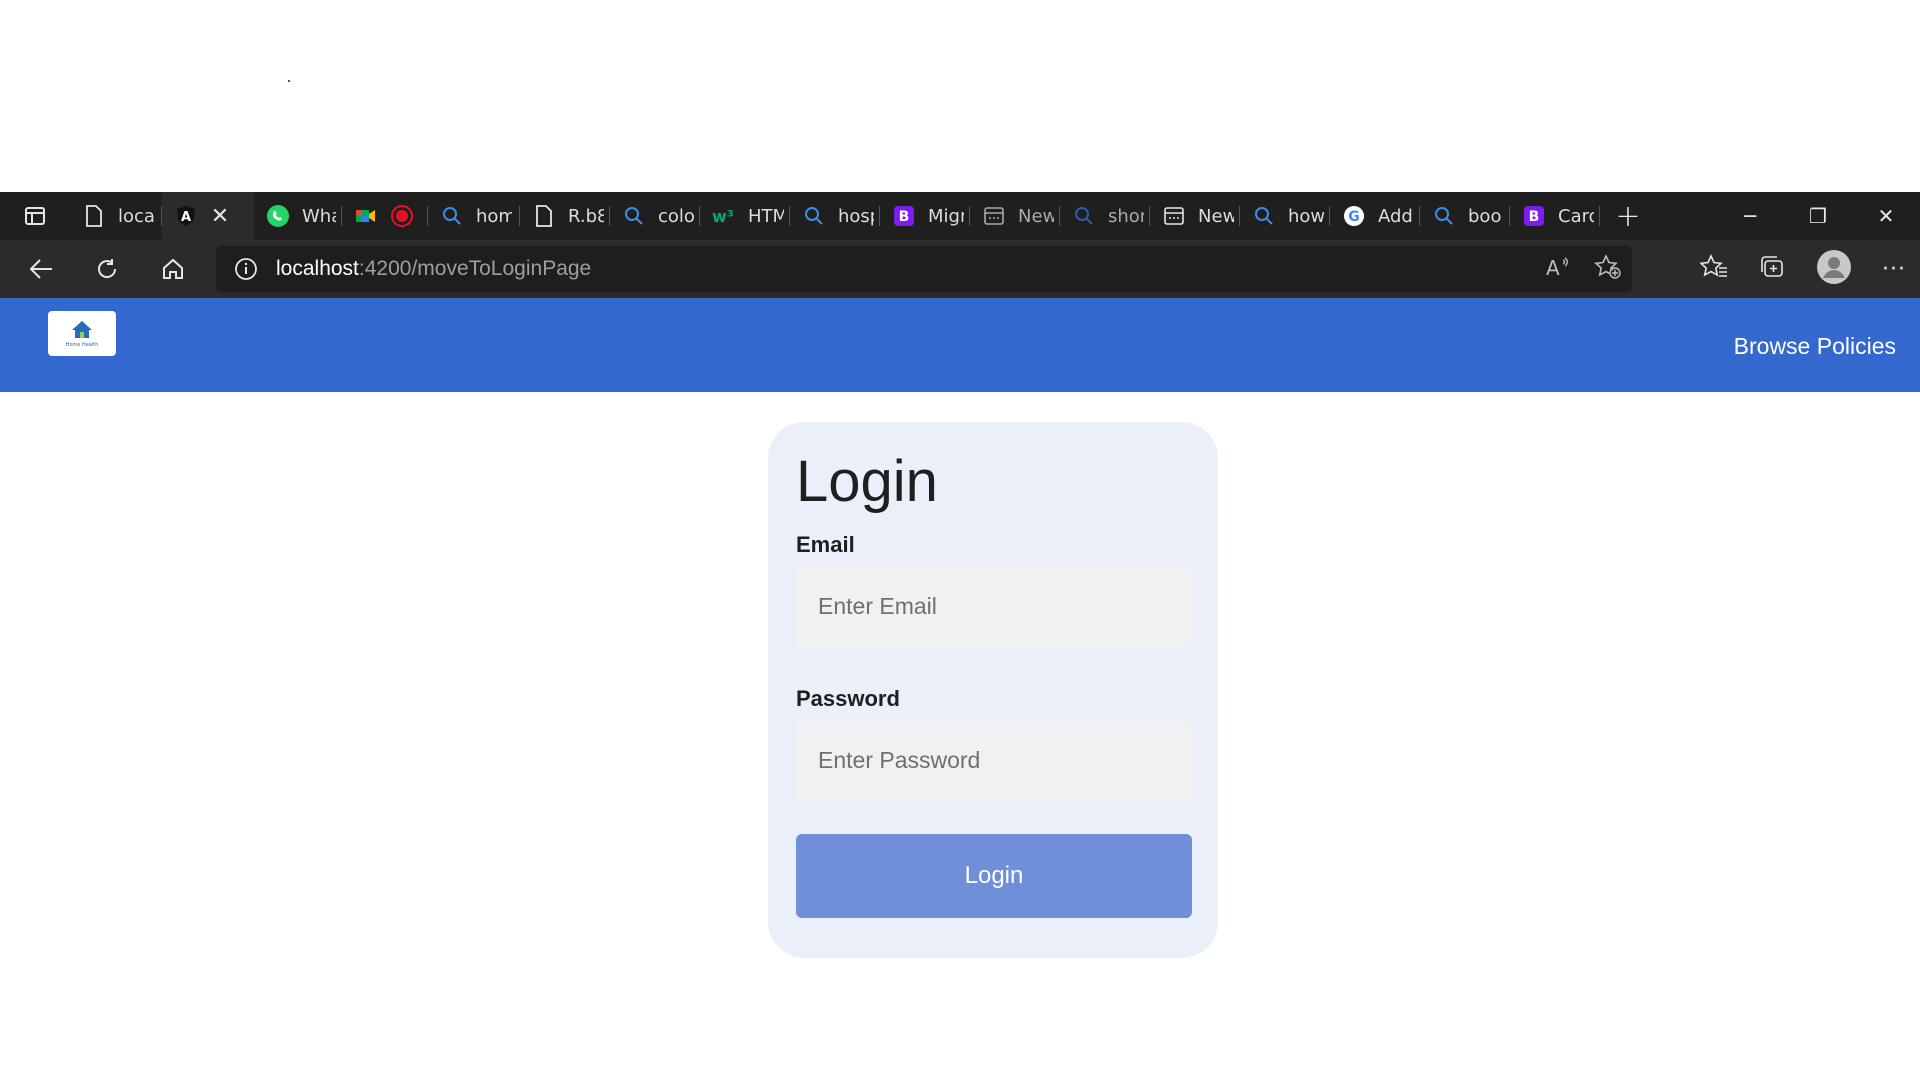 The image size is (1920, 1080). Describe the element at coordinates (220, 216) in the screenshot. I see `close-tab-icon: ✕` at that location.